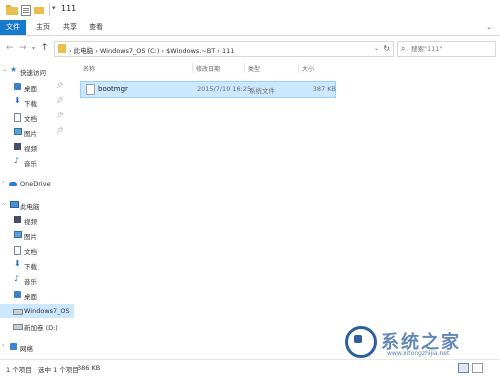  Describe the element at coordinates (96, 27) in the screenshot. I see `tab-view: 查看` at that location.